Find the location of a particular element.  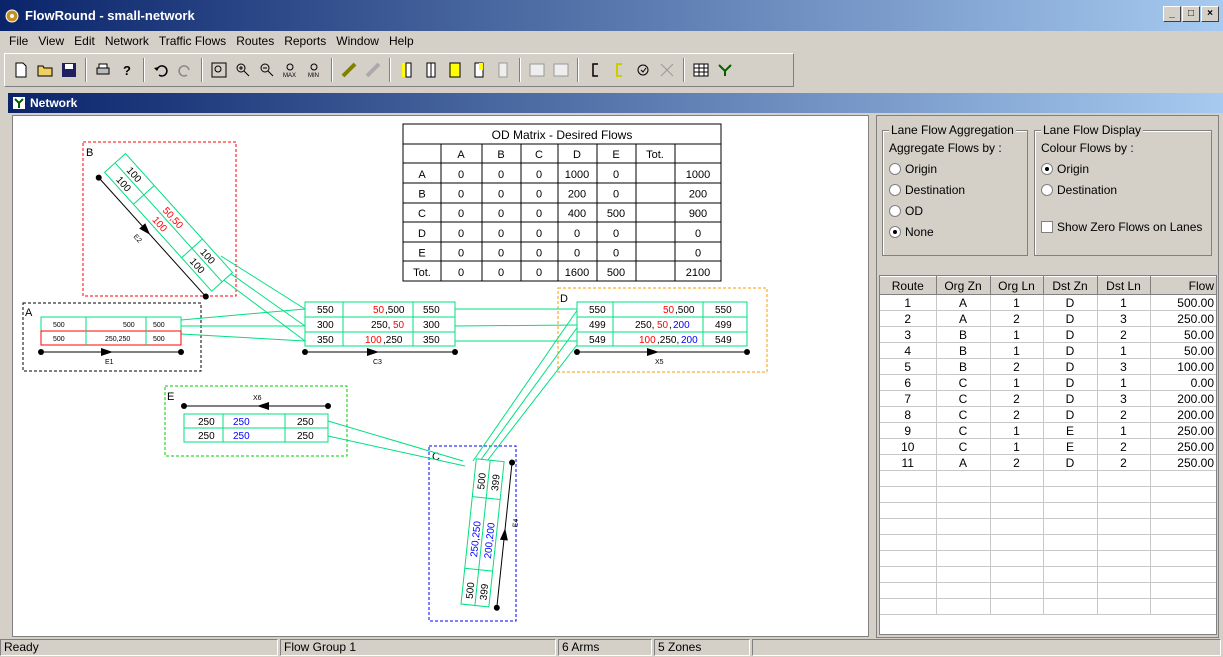

col-flow: Flow is located at coordinates (1183, 285).